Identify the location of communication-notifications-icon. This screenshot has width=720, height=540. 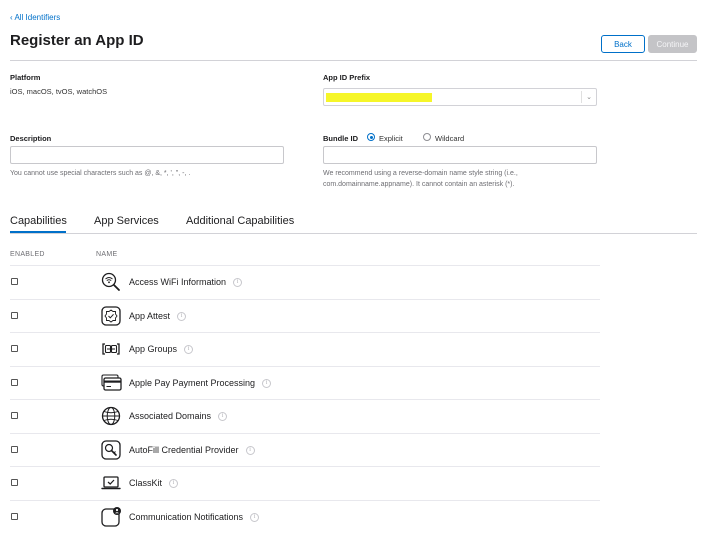
(111, 517).